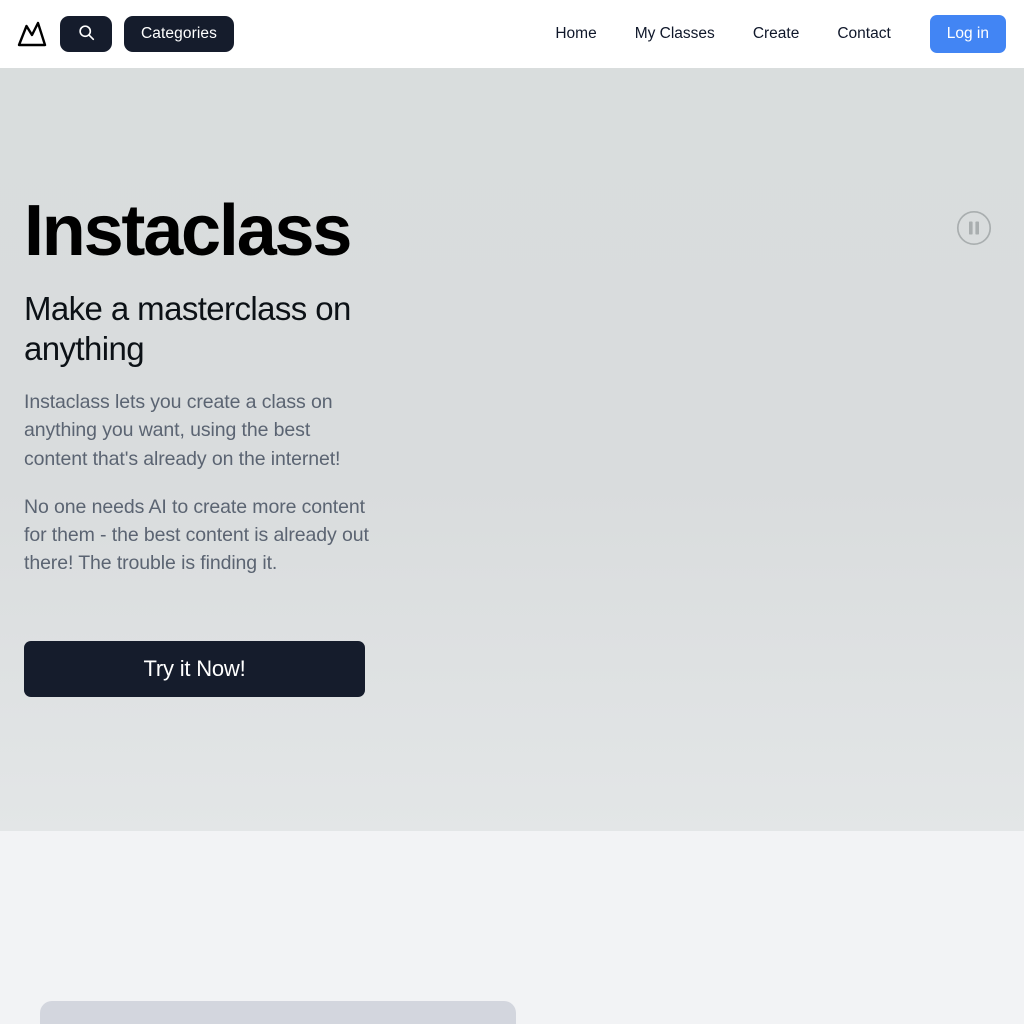 This screenshot has height=1024, width=1024. Describe the element at coordinates (278, 1012) in the screenshot. I see `dig-deeper-card: Dig Deeper` at that location.